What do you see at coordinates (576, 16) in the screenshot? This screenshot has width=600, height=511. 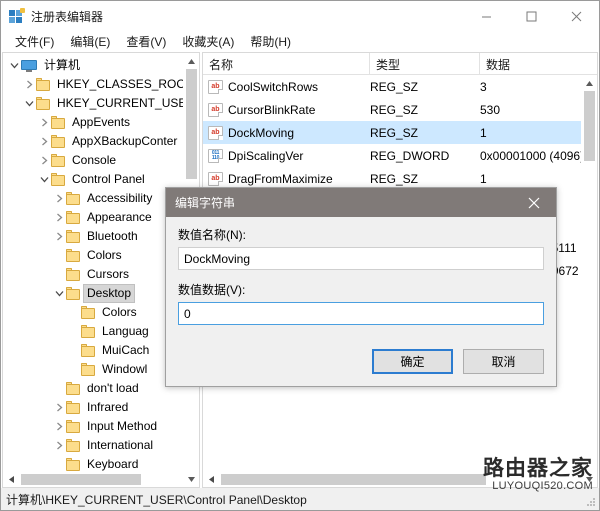 I see `close-button` at bounding box center [576, 16].